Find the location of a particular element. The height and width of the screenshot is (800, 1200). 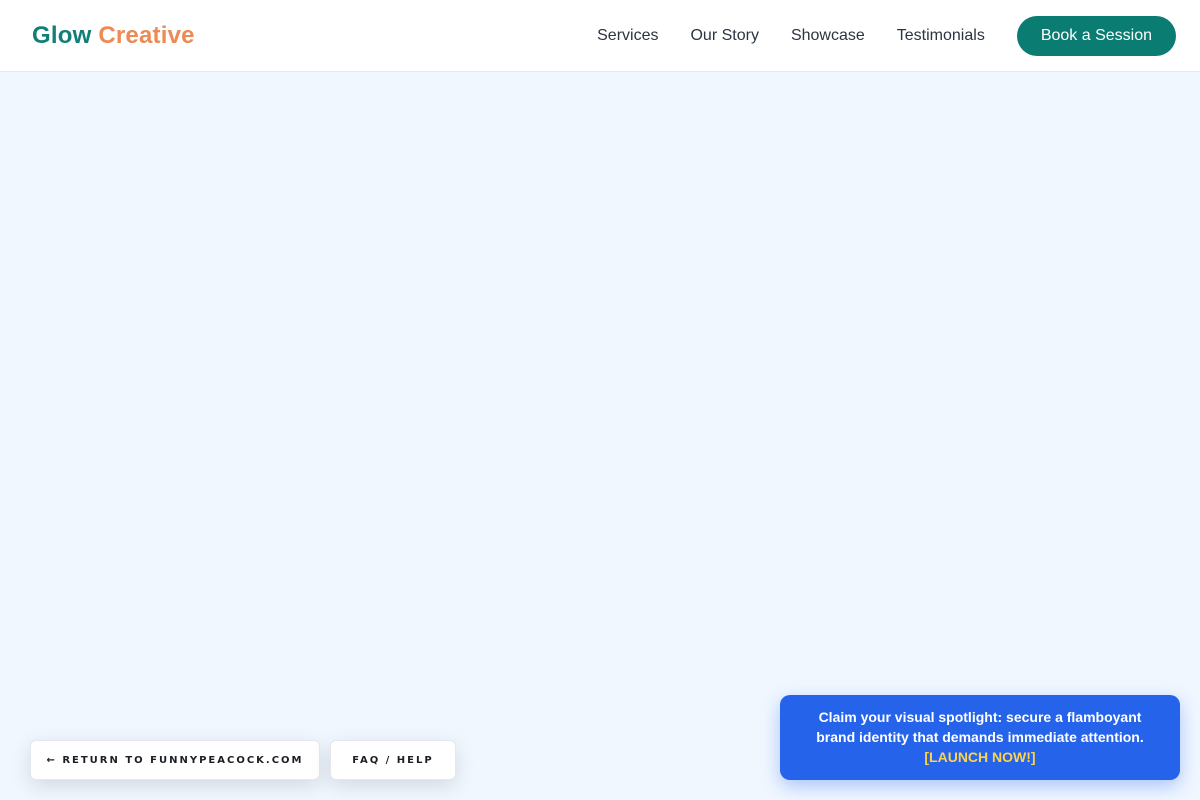

book-session-button: Book a Session is located at coordinates (1096, 35).